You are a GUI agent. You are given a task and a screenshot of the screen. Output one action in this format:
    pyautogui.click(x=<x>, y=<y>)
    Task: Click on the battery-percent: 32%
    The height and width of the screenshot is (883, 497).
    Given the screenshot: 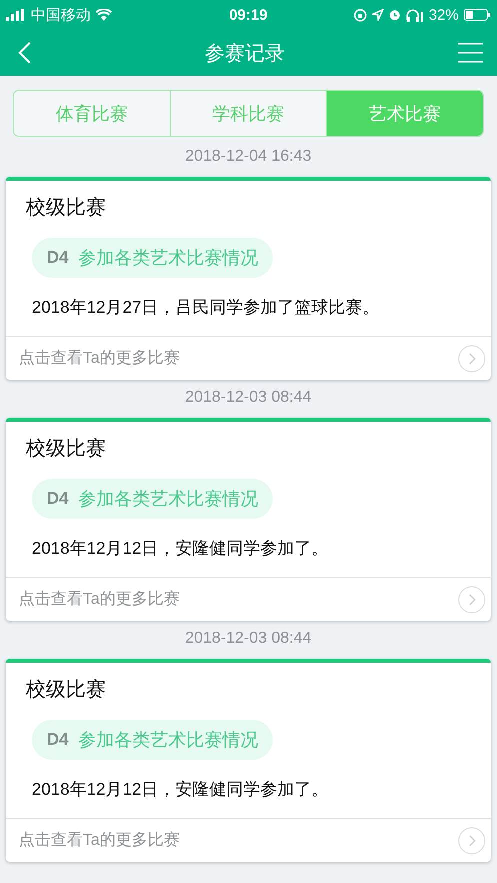 What is the action you would take?
    pyautogui.click(x=443, y=15)
    